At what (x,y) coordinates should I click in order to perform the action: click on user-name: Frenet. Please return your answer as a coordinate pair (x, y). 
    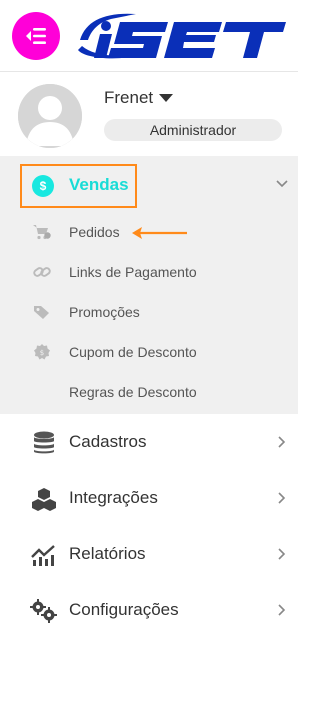
    Looking at the image, I should click on (129, 97).